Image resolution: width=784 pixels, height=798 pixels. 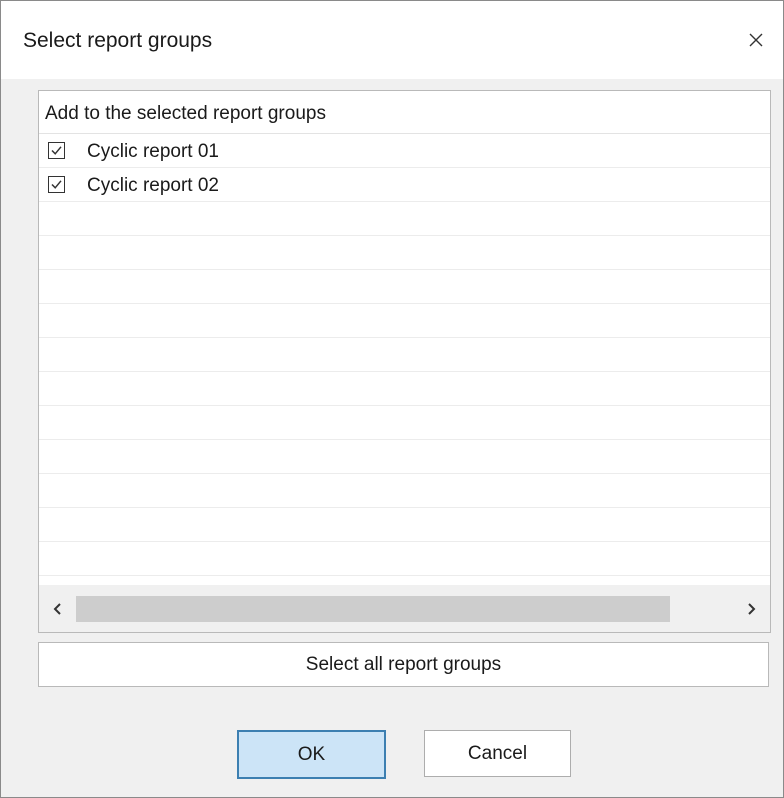 I want to click on scroll-right-button, so click(x=751, y=609).